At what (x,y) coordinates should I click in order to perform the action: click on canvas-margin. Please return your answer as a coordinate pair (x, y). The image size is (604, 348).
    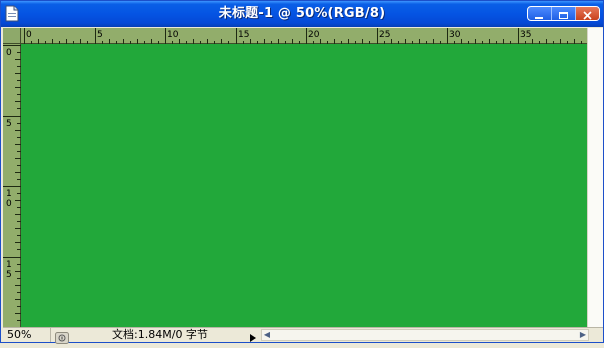
    Looking at the image, I should click on (595, 177).